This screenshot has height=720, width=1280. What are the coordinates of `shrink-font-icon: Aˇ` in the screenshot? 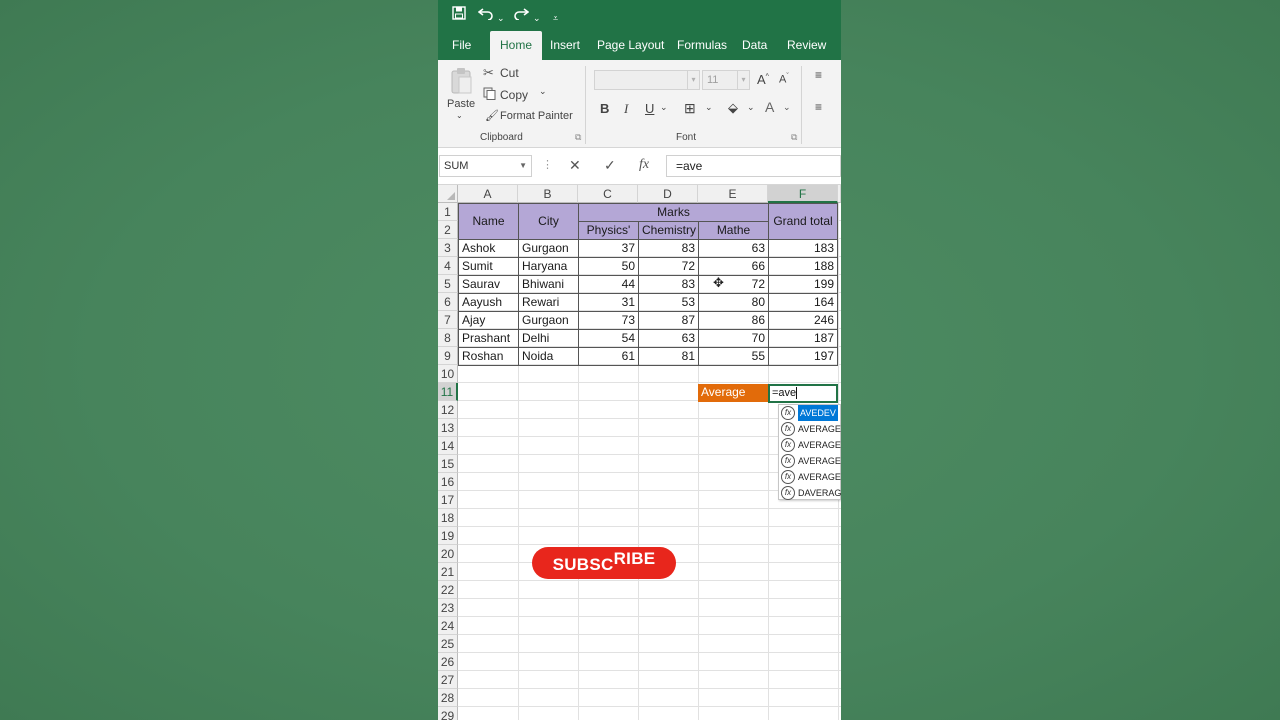 It's located at (784, 79).